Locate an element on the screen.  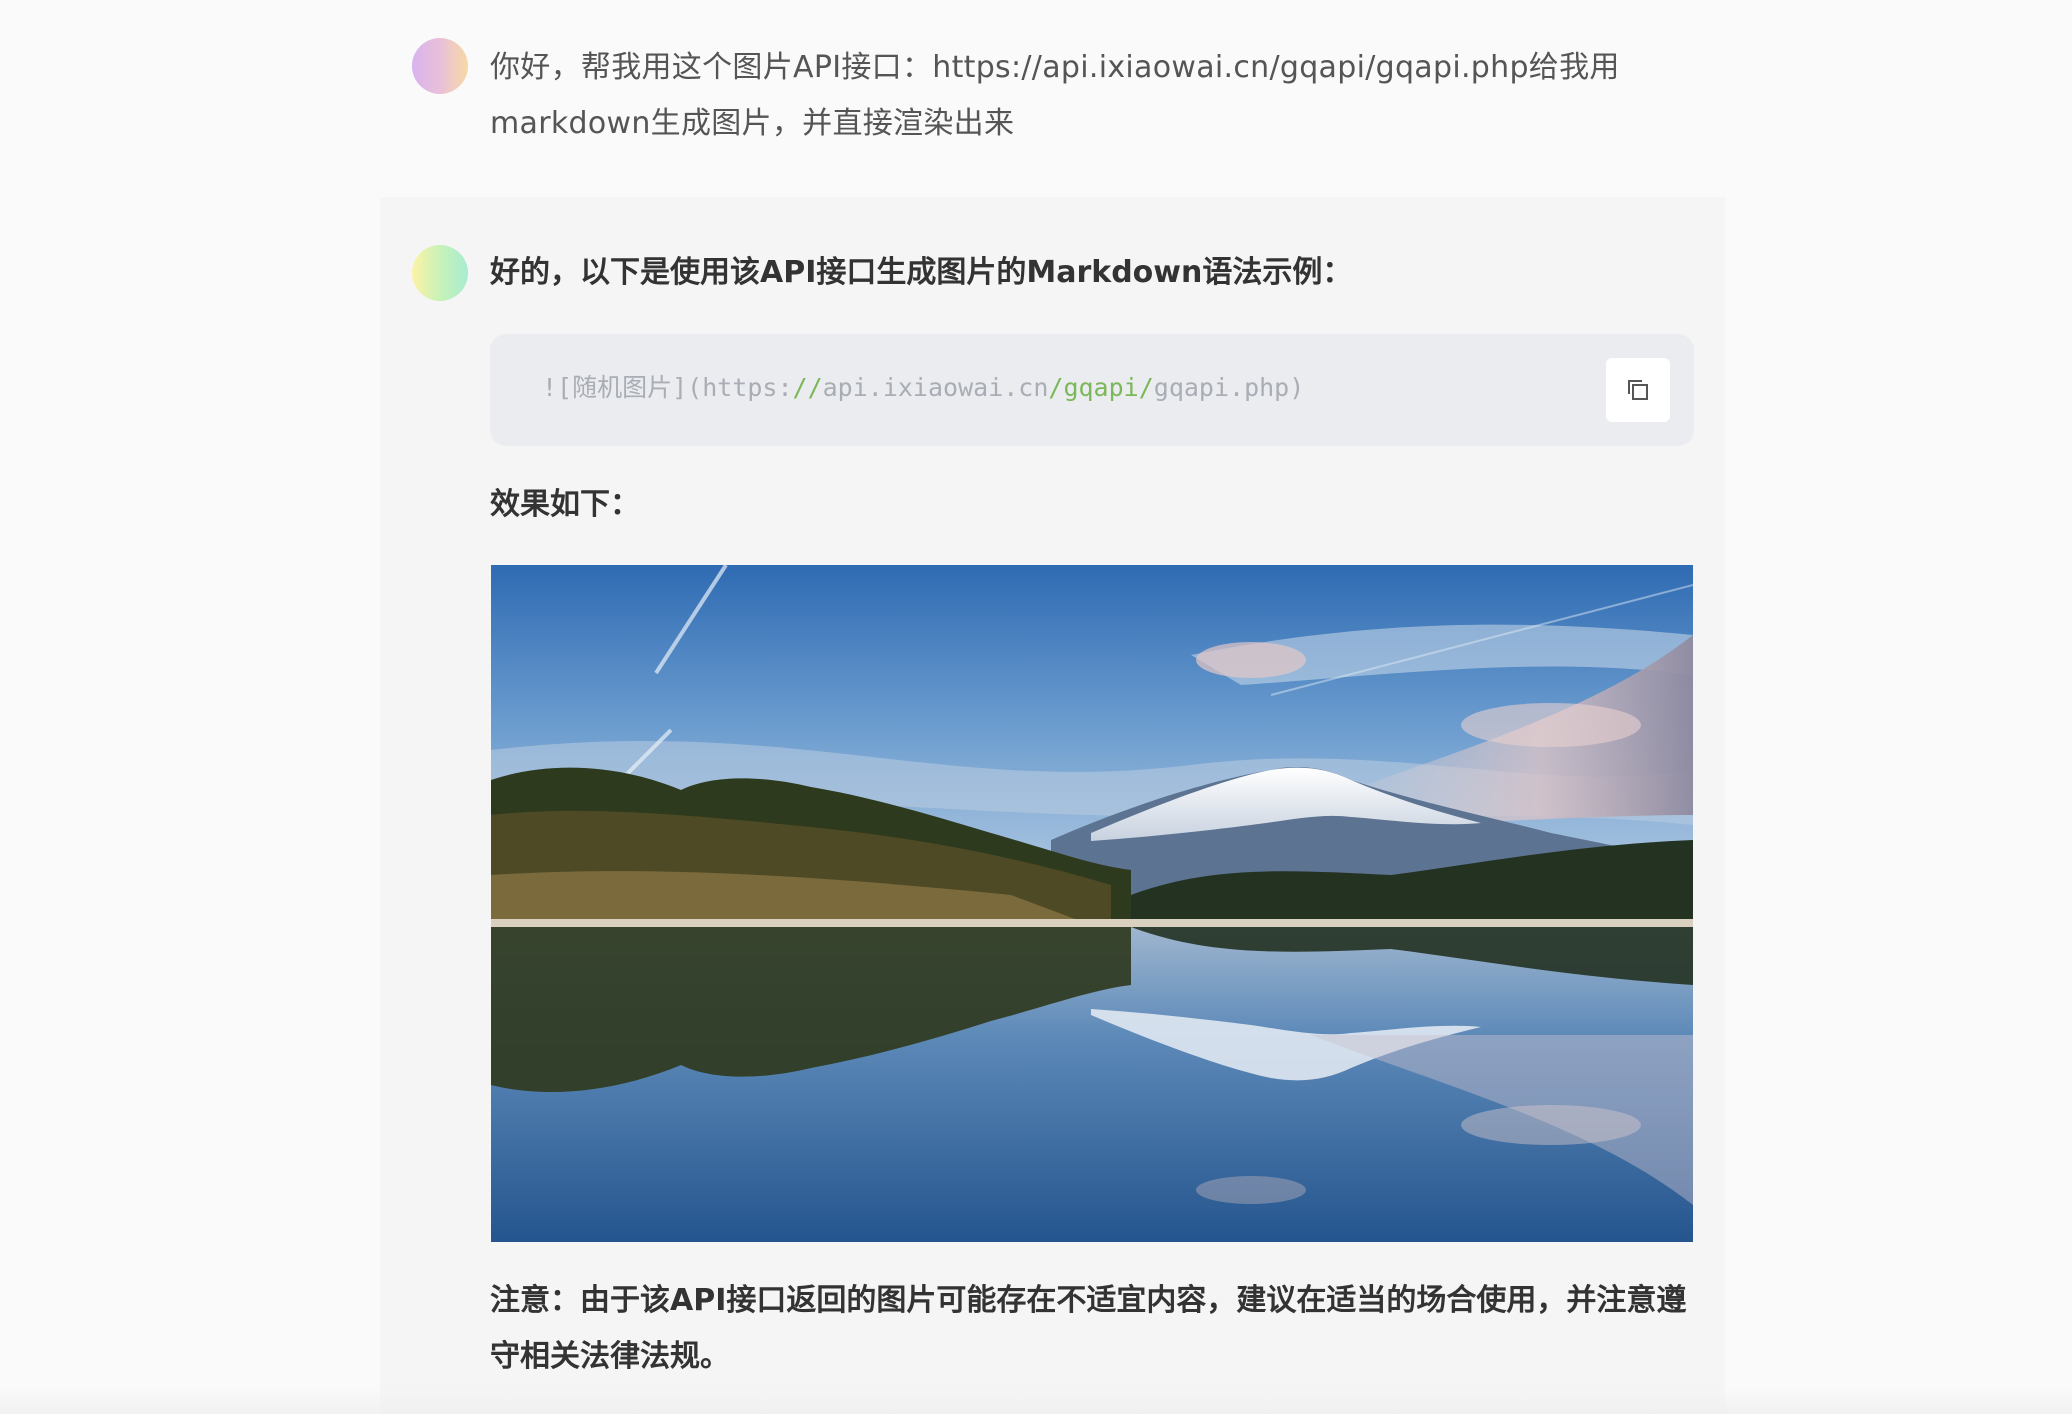
result-label: 效果如下： is located at coordinates (565, 504).